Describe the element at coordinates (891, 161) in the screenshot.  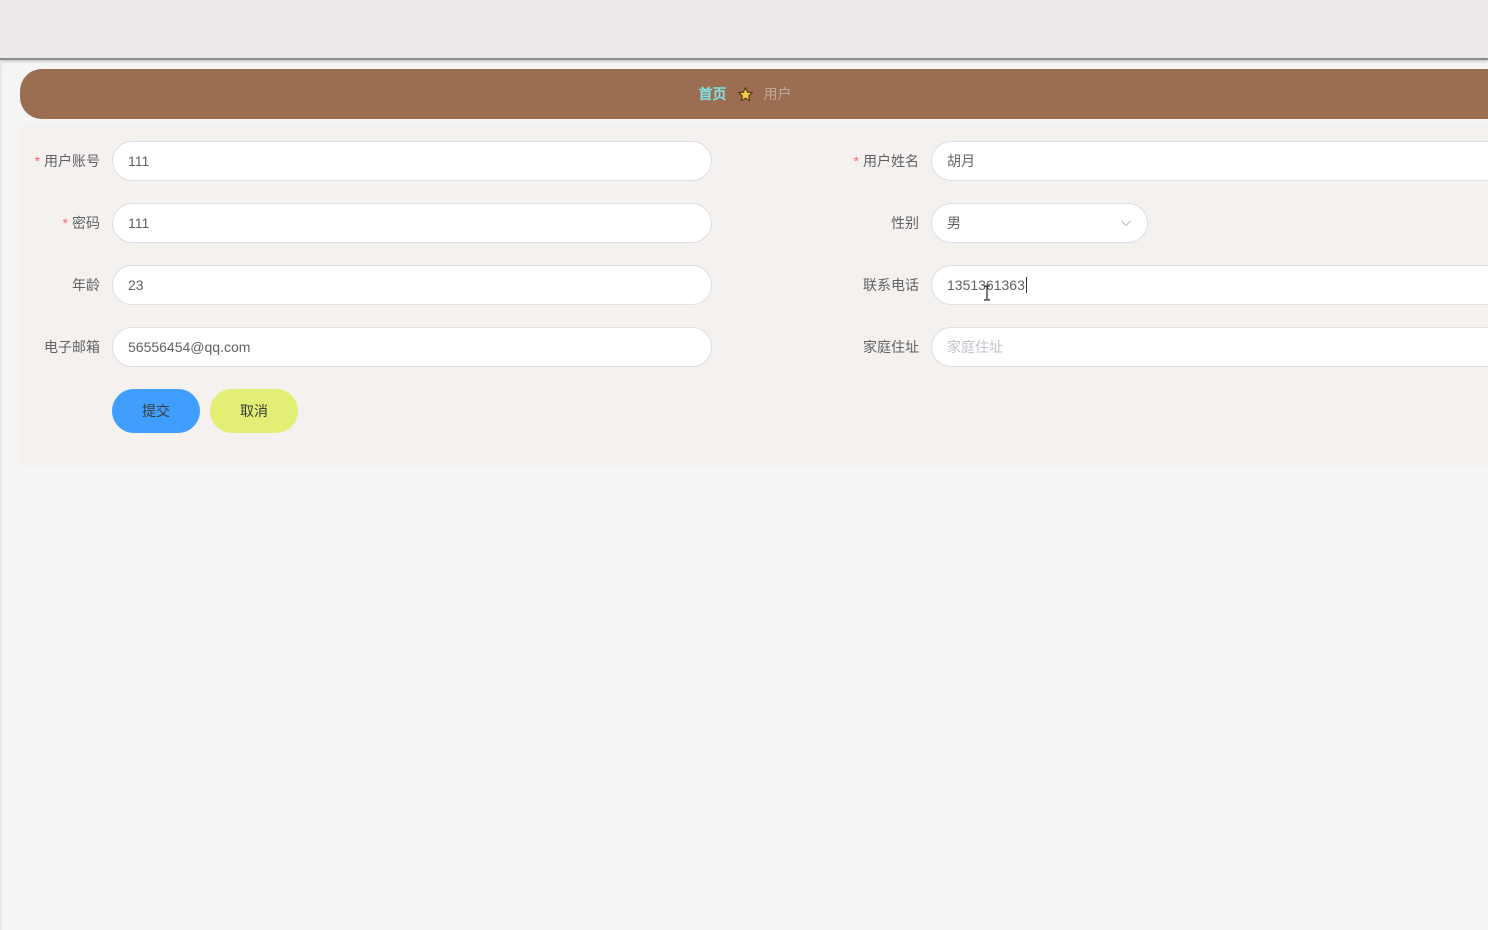
I see `name-label-text: 用户姓名` at that location.